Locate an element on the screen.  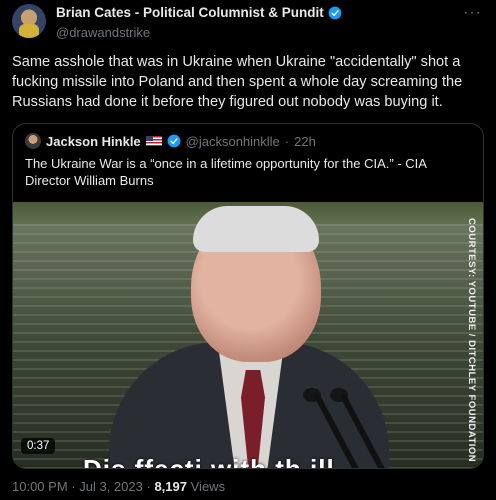
video-watermark-text: COURTESY: YOUTUBE / DITCHLEY FOUNDATION is located at coordinates (471, 340).